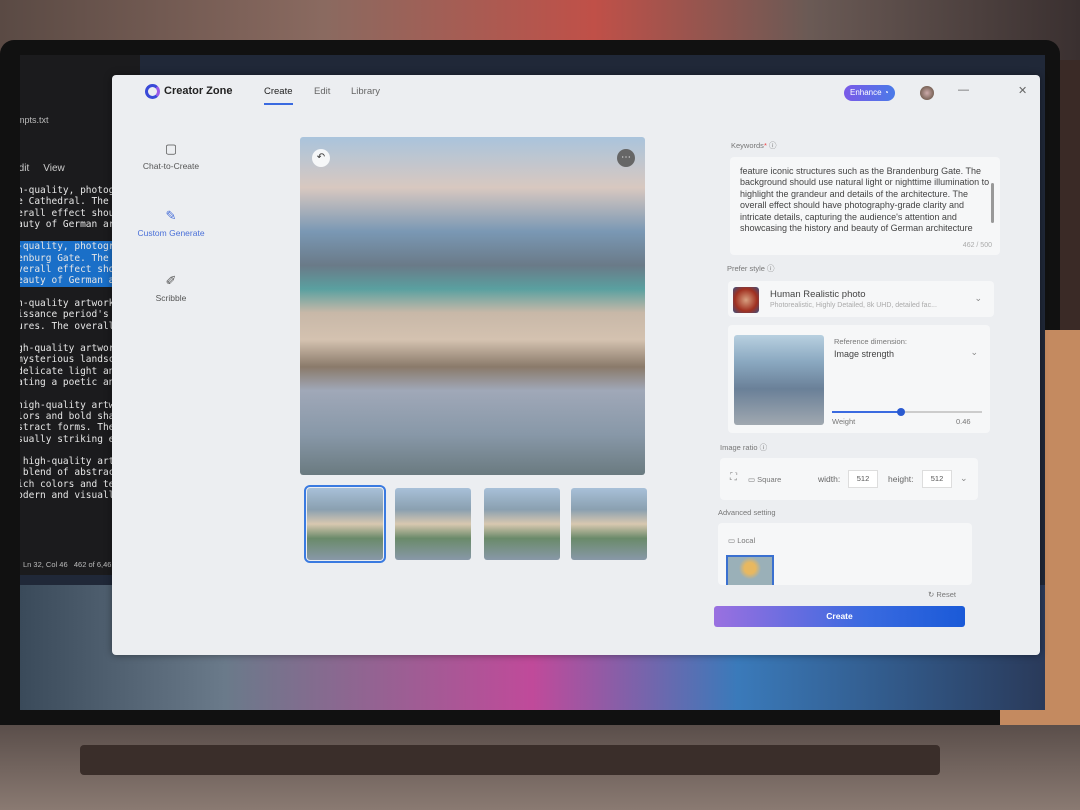 This screenshot has height=810, width=1080. What do you see at coordinates (977, 245) in the screenshot?
I see `keywords-count: 462 / 500` at bounding box center [977, 245].